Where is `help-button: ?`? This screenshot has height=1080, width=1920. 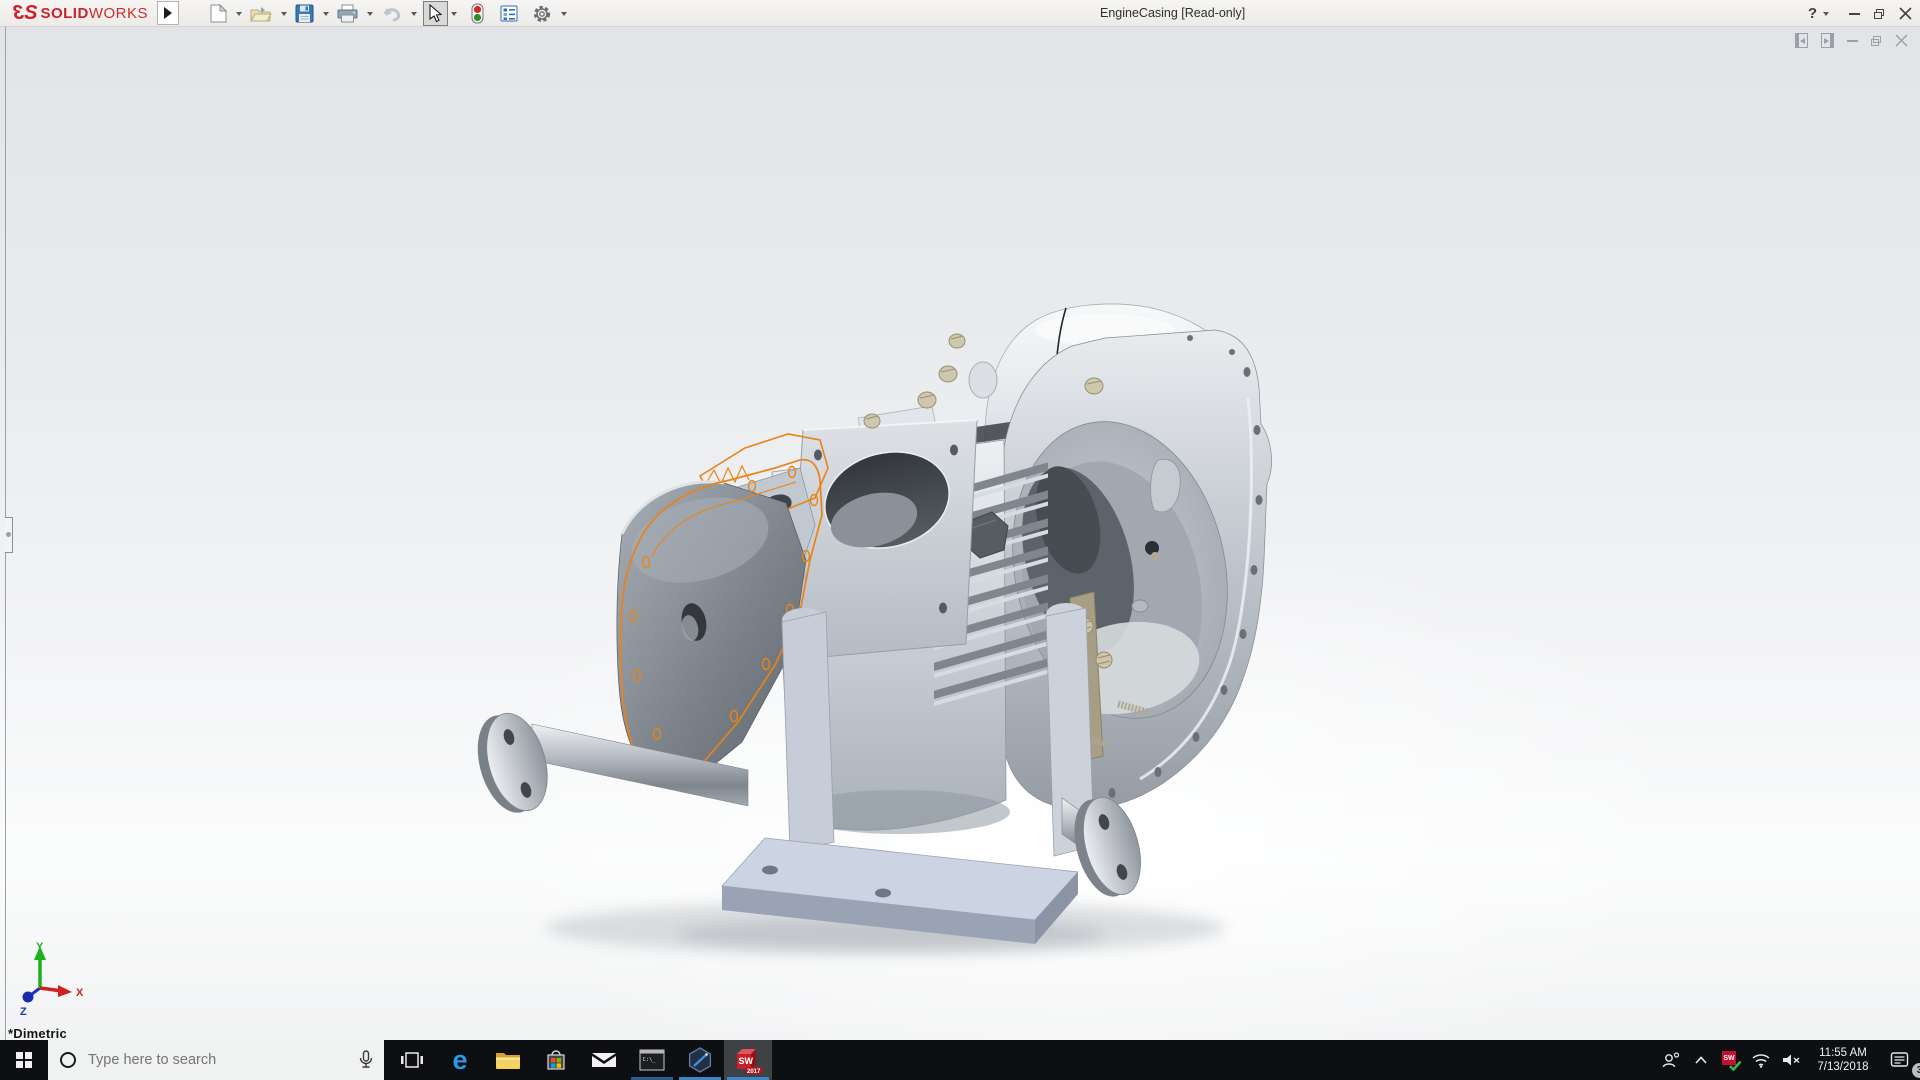
help-button: ? is located at coordinates (1812, 13).